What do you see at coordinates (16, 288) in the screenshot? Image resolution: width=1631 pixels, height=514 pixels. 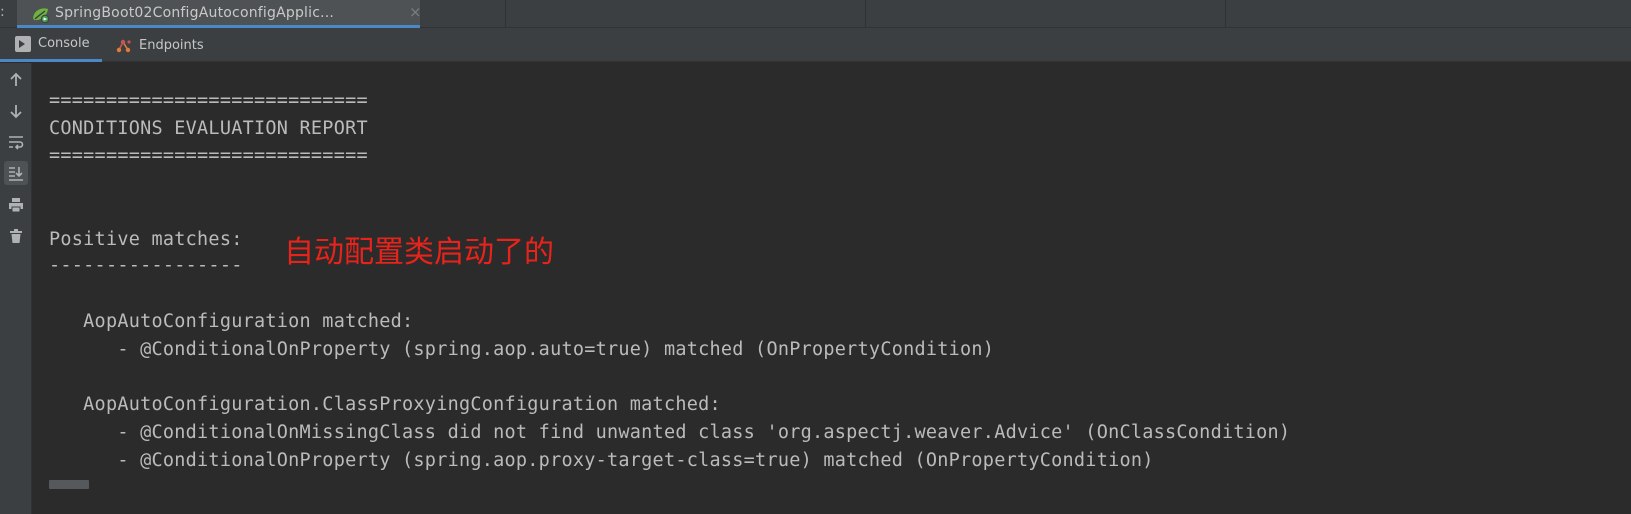 I see `console-toolbar` at bounding box center [16, 288].